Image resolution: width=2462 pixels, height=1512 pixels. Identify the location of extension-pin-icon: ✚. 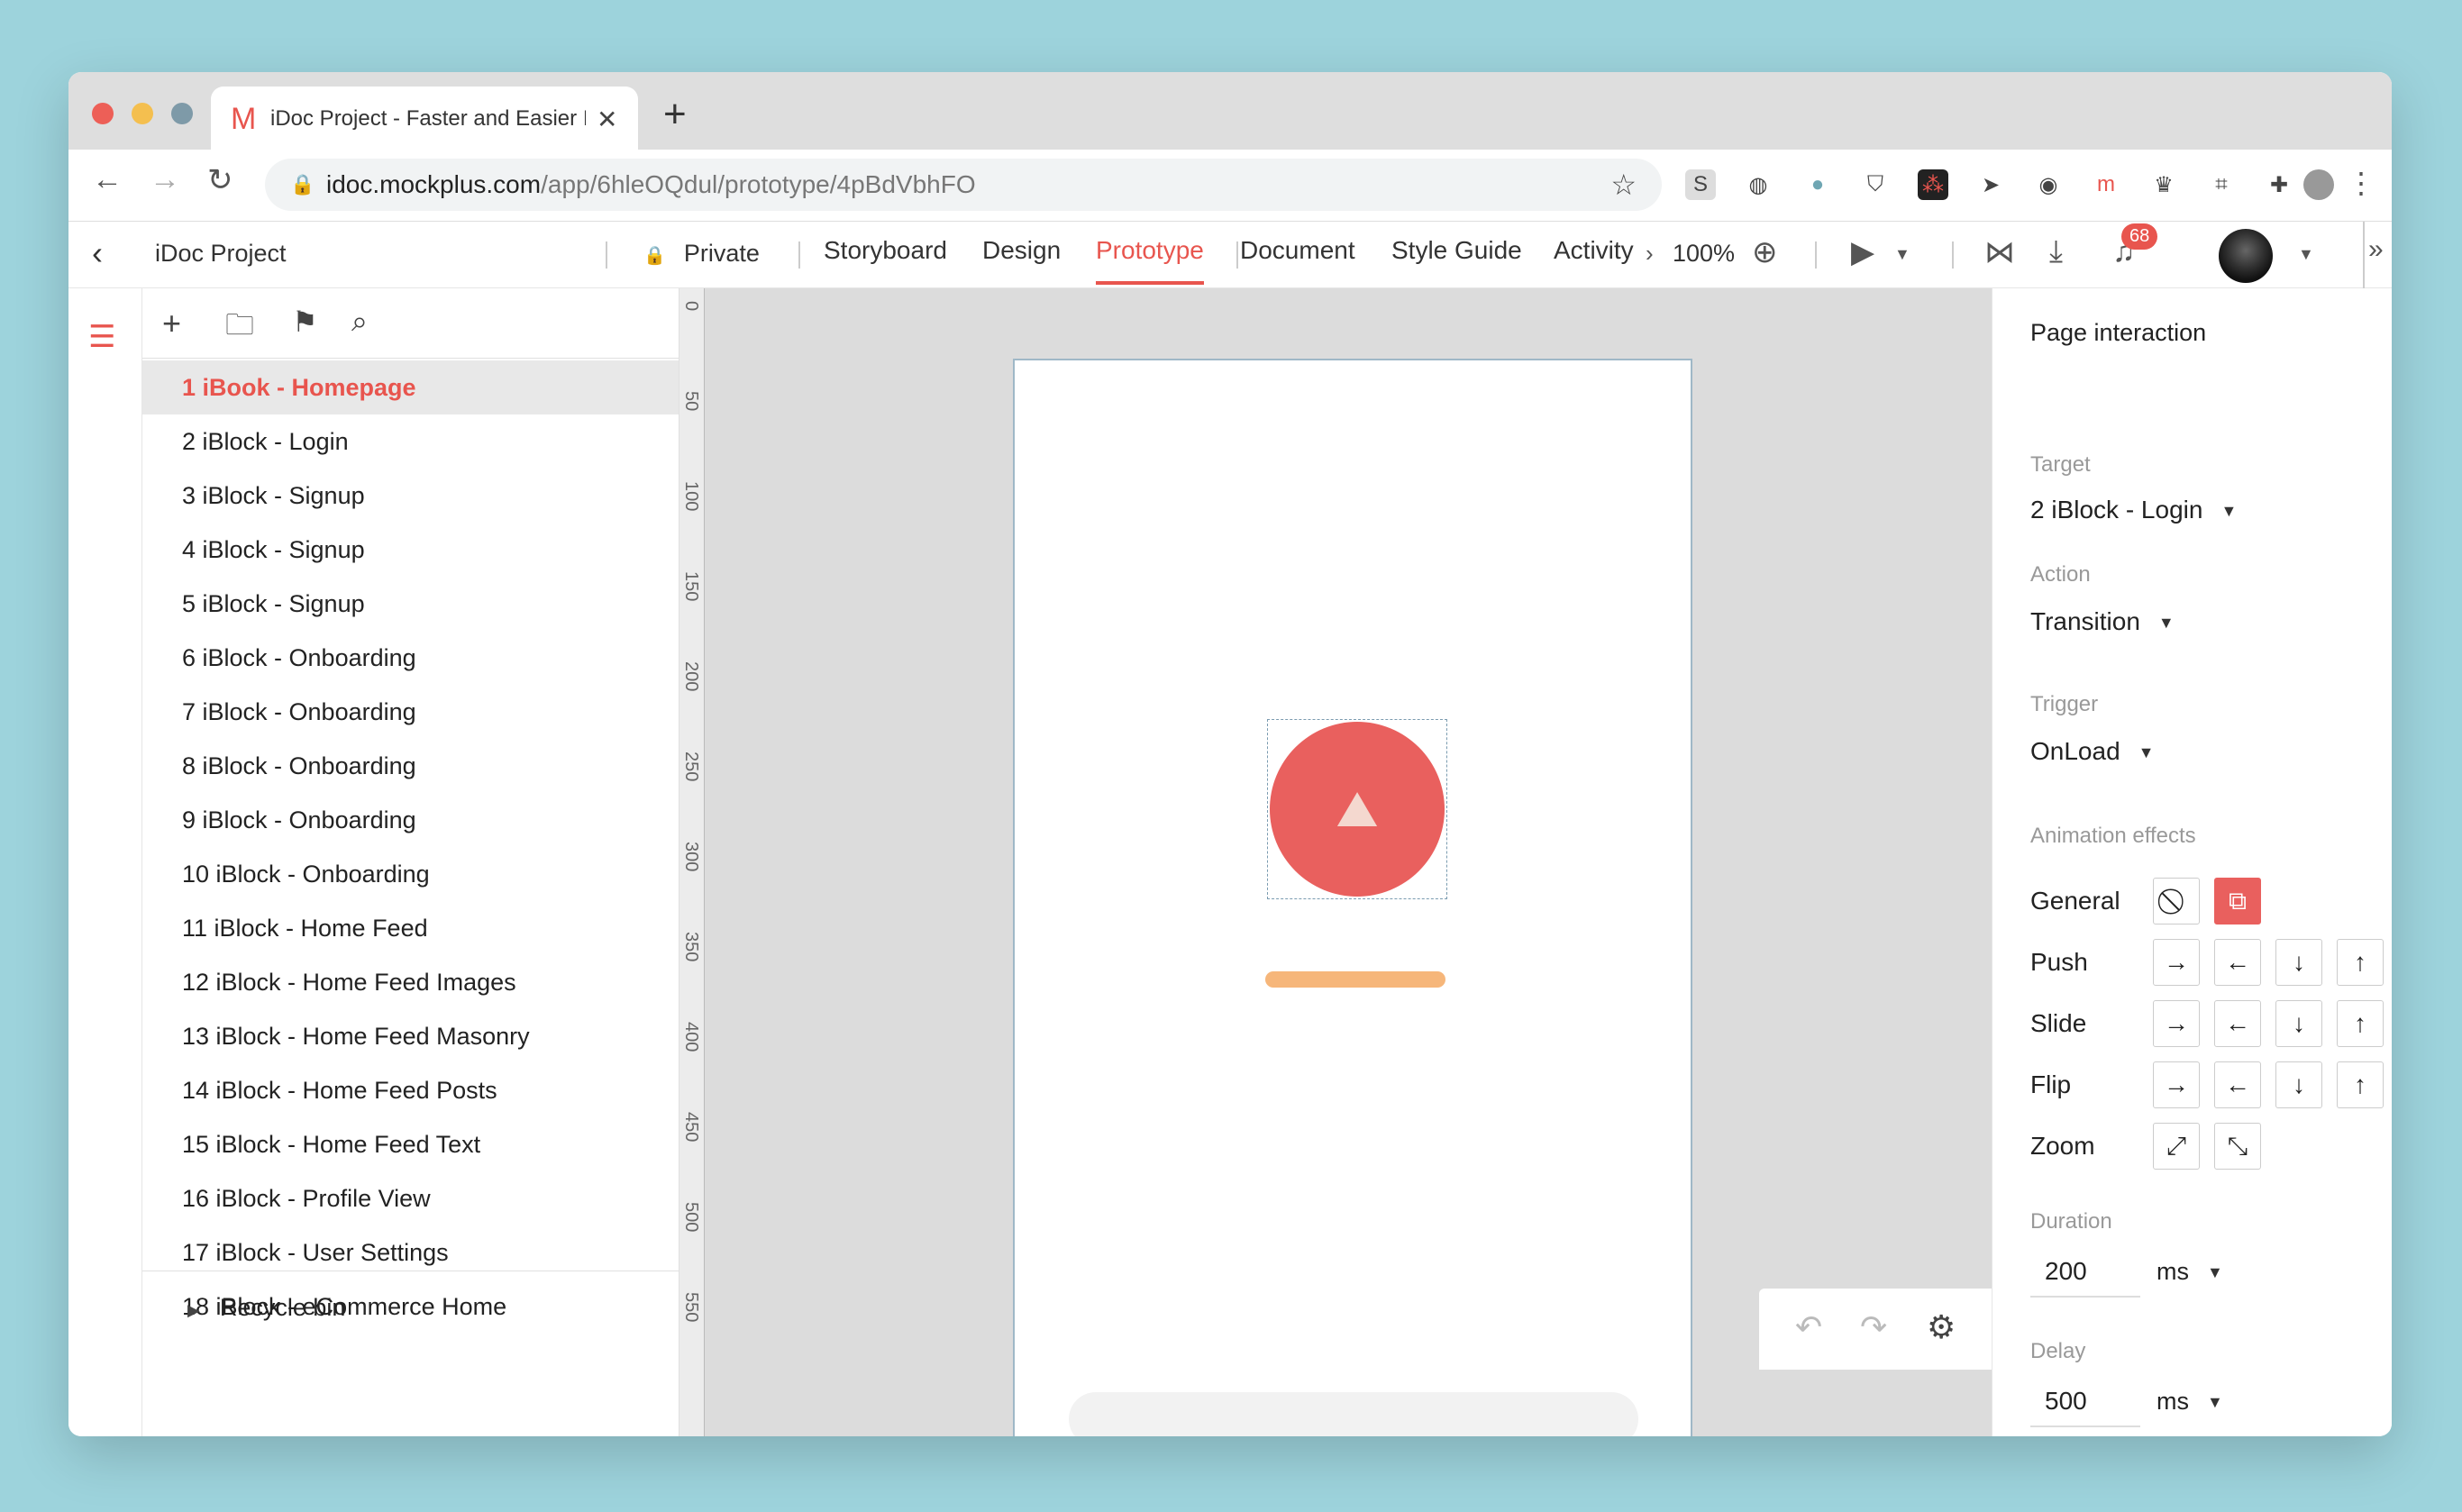
(2279, 184).